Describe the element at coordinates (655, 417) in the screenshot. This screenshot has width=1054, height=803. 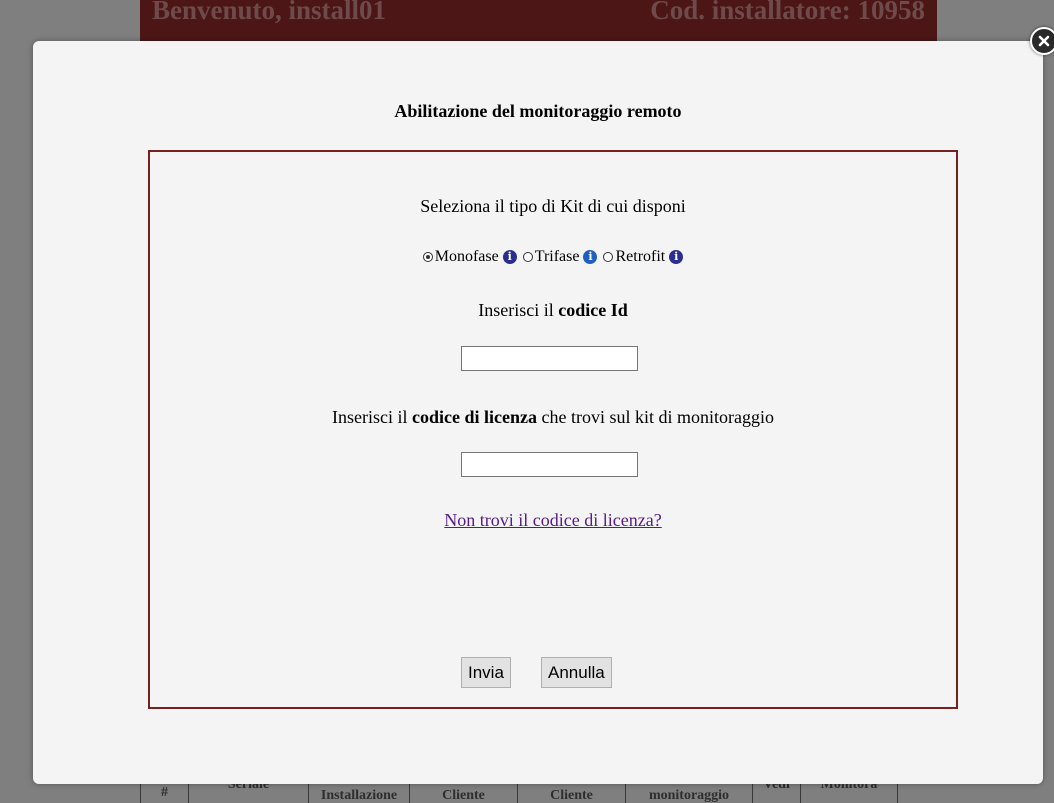
I see `license-prompt-suffix: che trovi sul kit di monitoraggio` at that location.